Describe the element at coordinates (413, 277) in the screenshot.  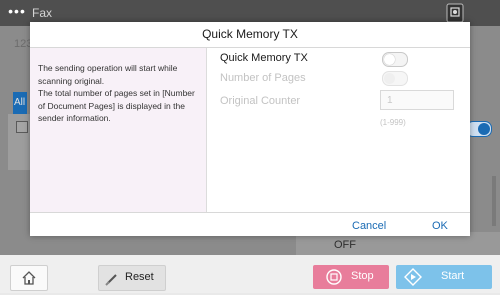
I see `start-icon` at that location.